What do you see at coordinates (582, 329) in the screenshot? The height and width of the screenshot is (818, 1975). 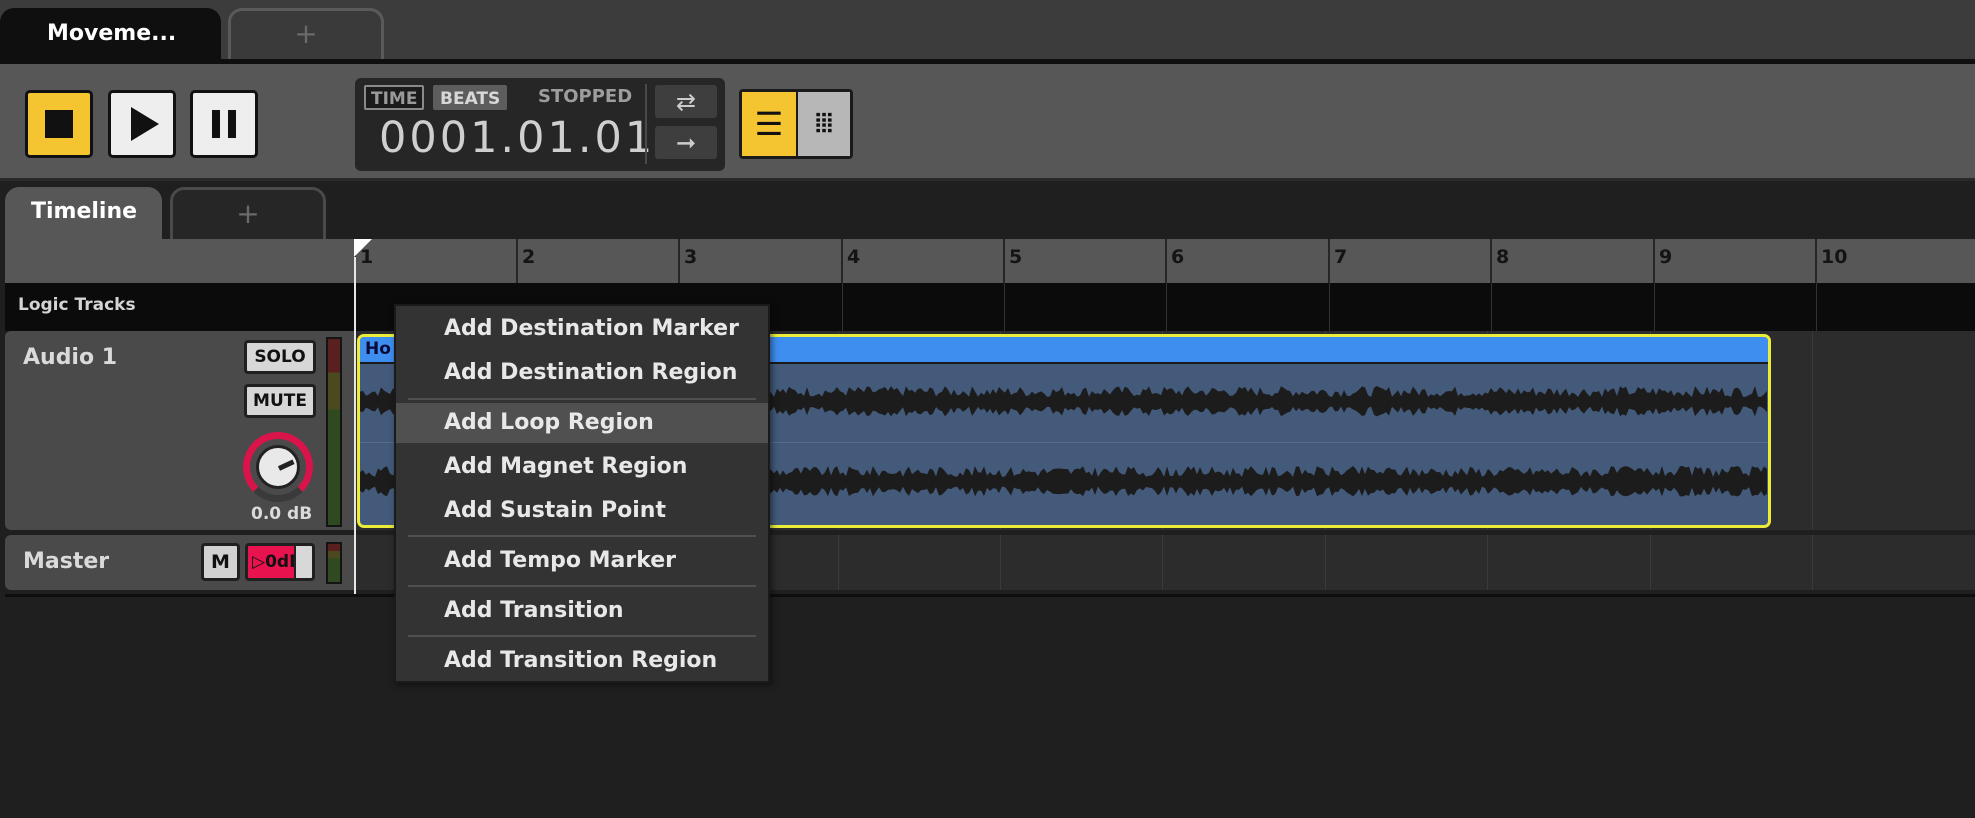 I see `menu-item-add-destination-marker: Add Destination Marker` at bounding box center [582, 329].